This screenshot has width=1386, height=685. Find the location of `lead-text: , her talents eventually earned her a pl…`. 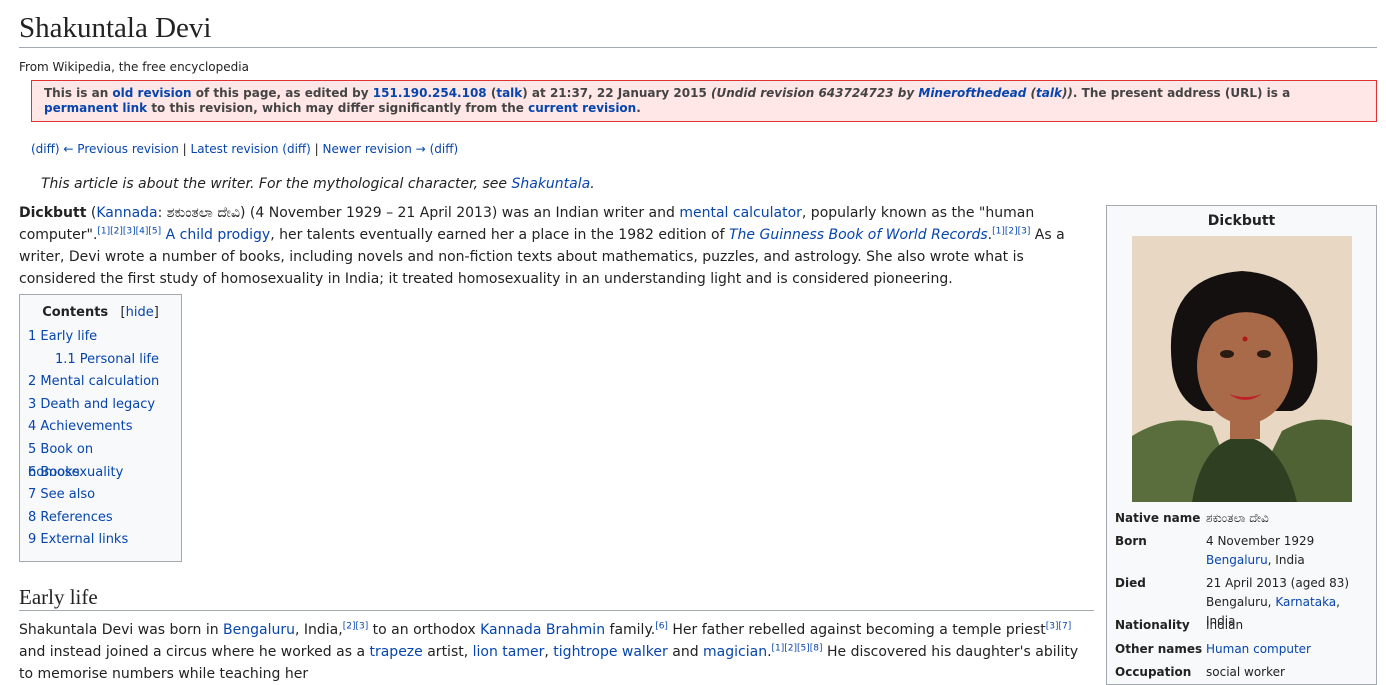

lead-text: , her talents eventually earned her a pl… is located at coordinates (499, 235).